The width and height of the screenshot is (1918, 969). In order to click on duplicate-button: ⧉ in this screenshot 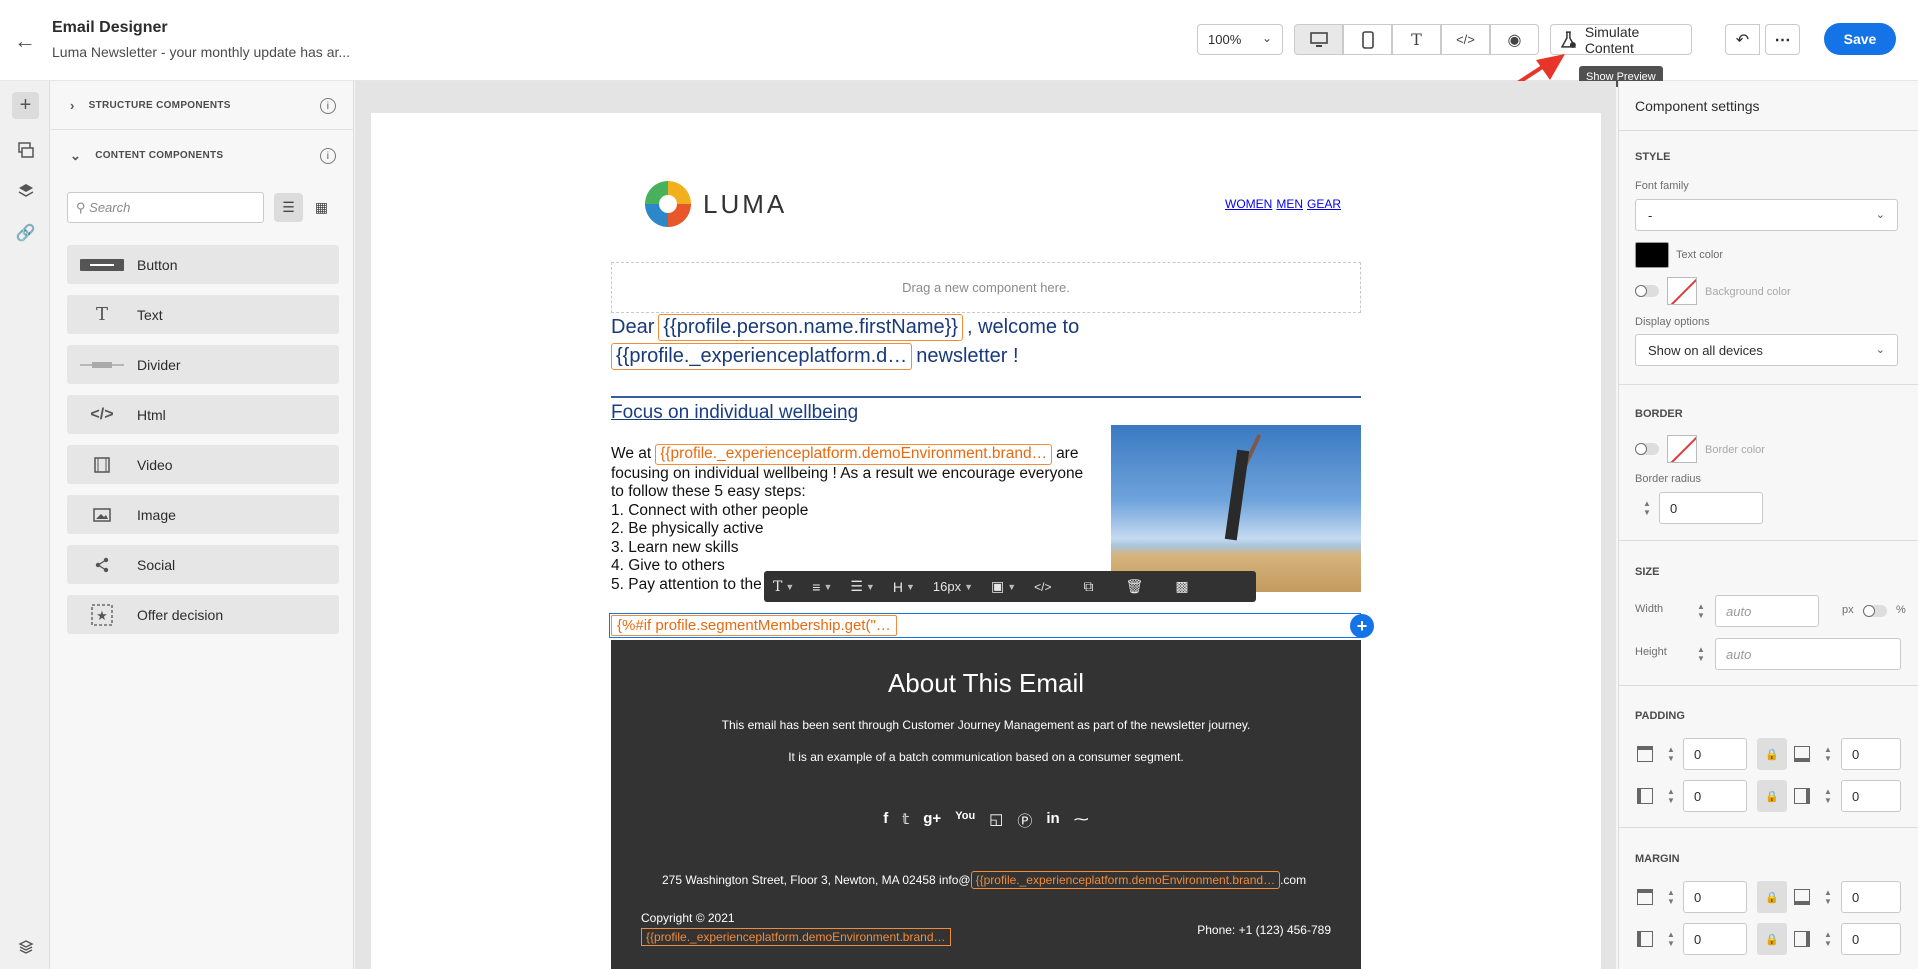, I will do `click(1089, 586)`.